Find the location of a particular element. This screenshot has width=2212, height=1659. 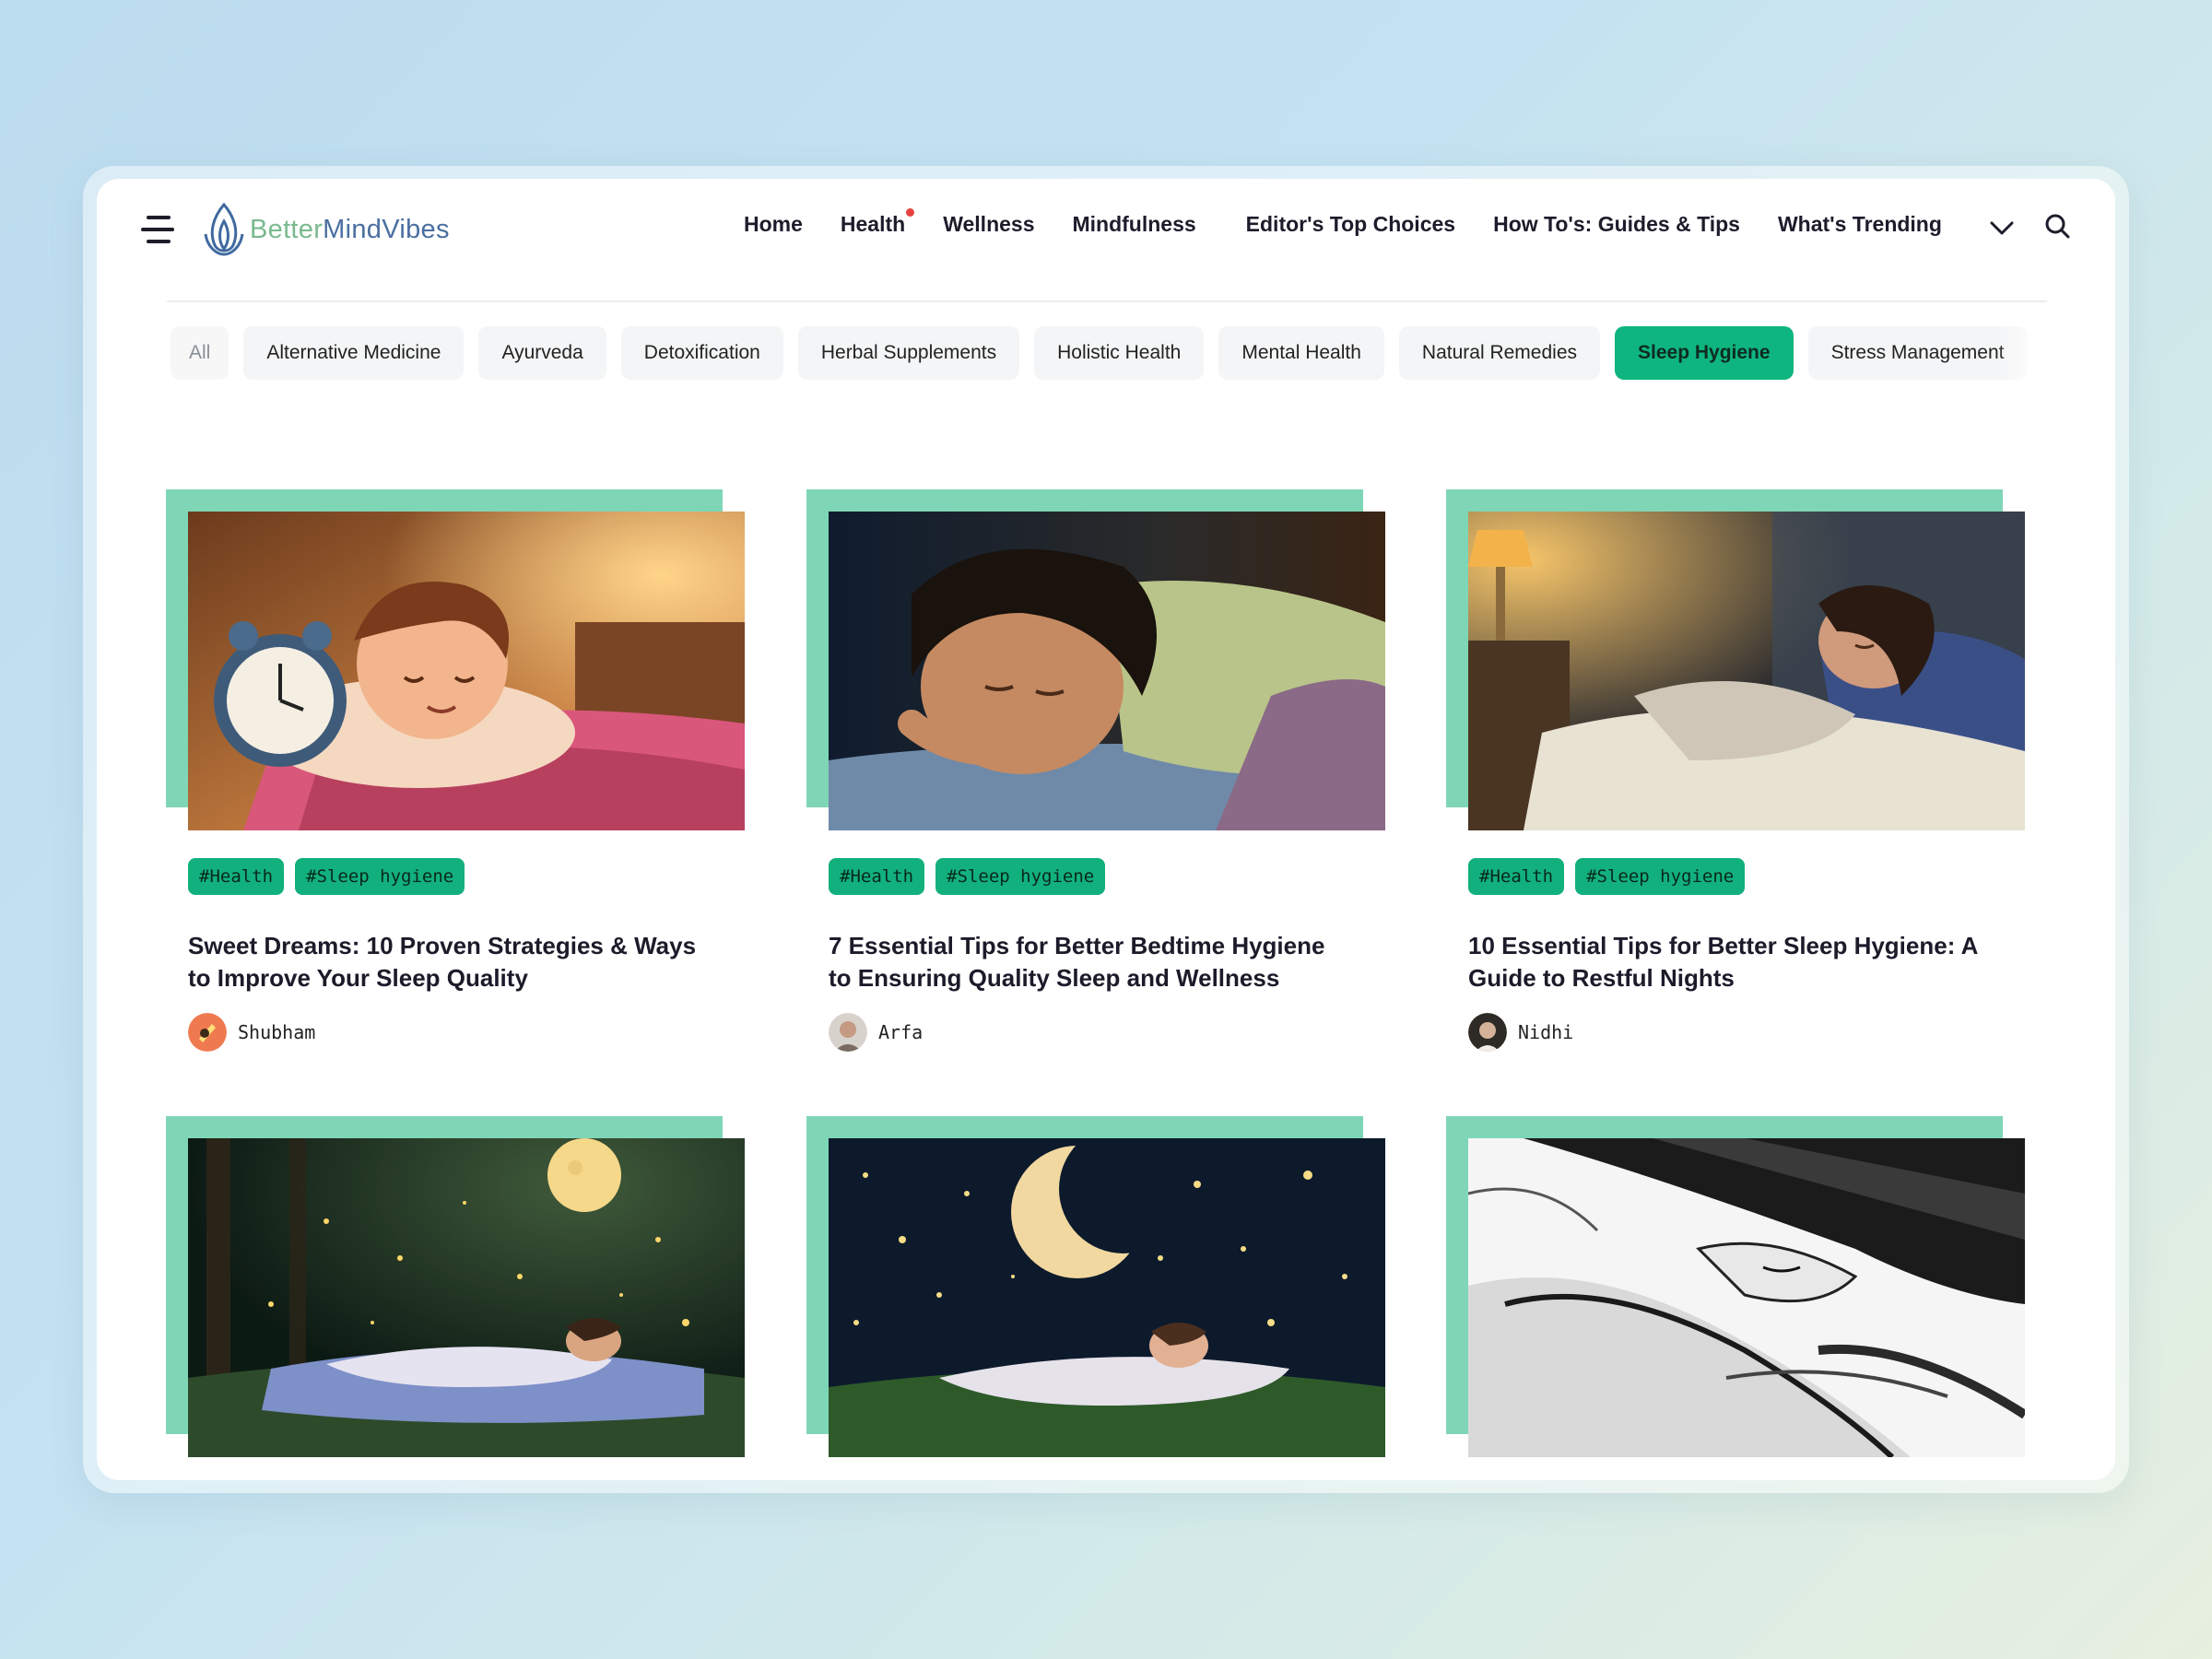

nav-health: Health is located at coordinates (877, 222).